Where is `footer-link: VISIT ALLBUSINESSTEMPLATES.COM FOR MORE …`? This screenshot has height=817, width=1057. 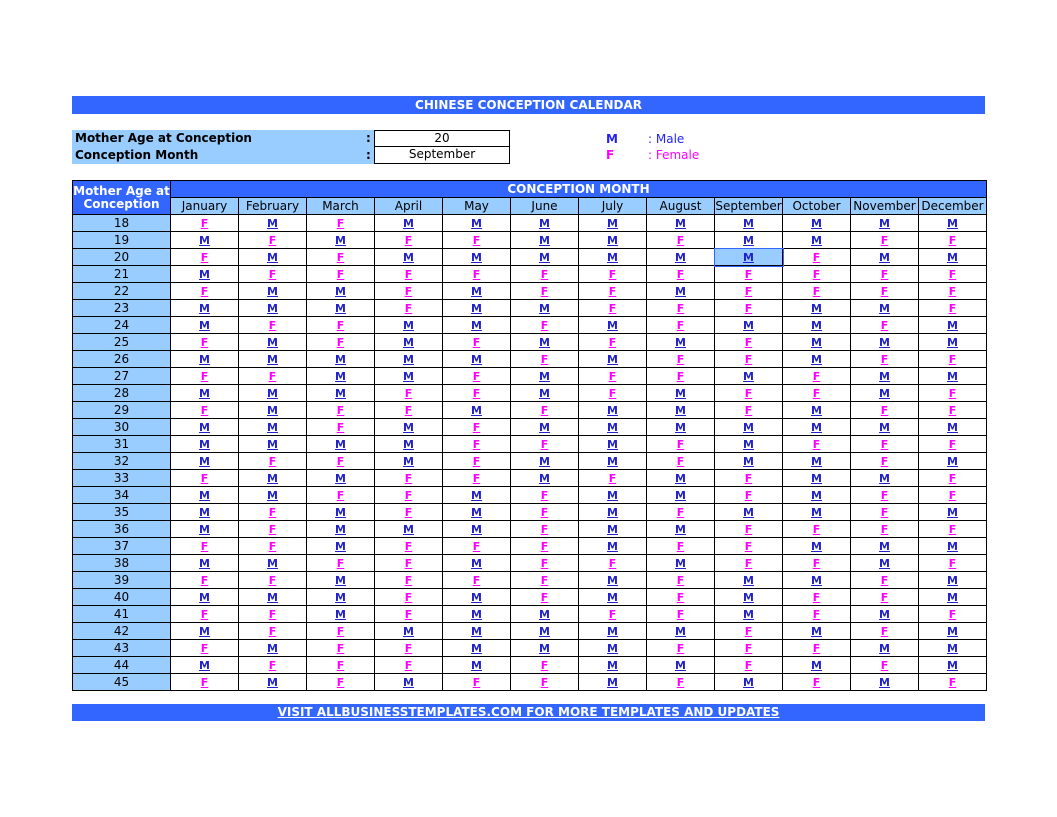
footer-link: VISIT ALLBUSINESSTEMPLATES.COM FOR MORE … is located at coordinates (528, 712).